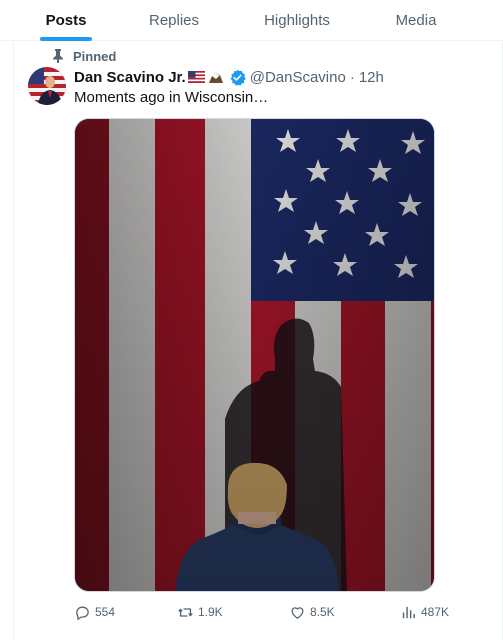 Image resolution: width=503 pixels, height=640 pixels. What do you see at coordinates (322, 612) in the screenshot?
I see `like-count: 8.5K` at bounding box center [322, 612].